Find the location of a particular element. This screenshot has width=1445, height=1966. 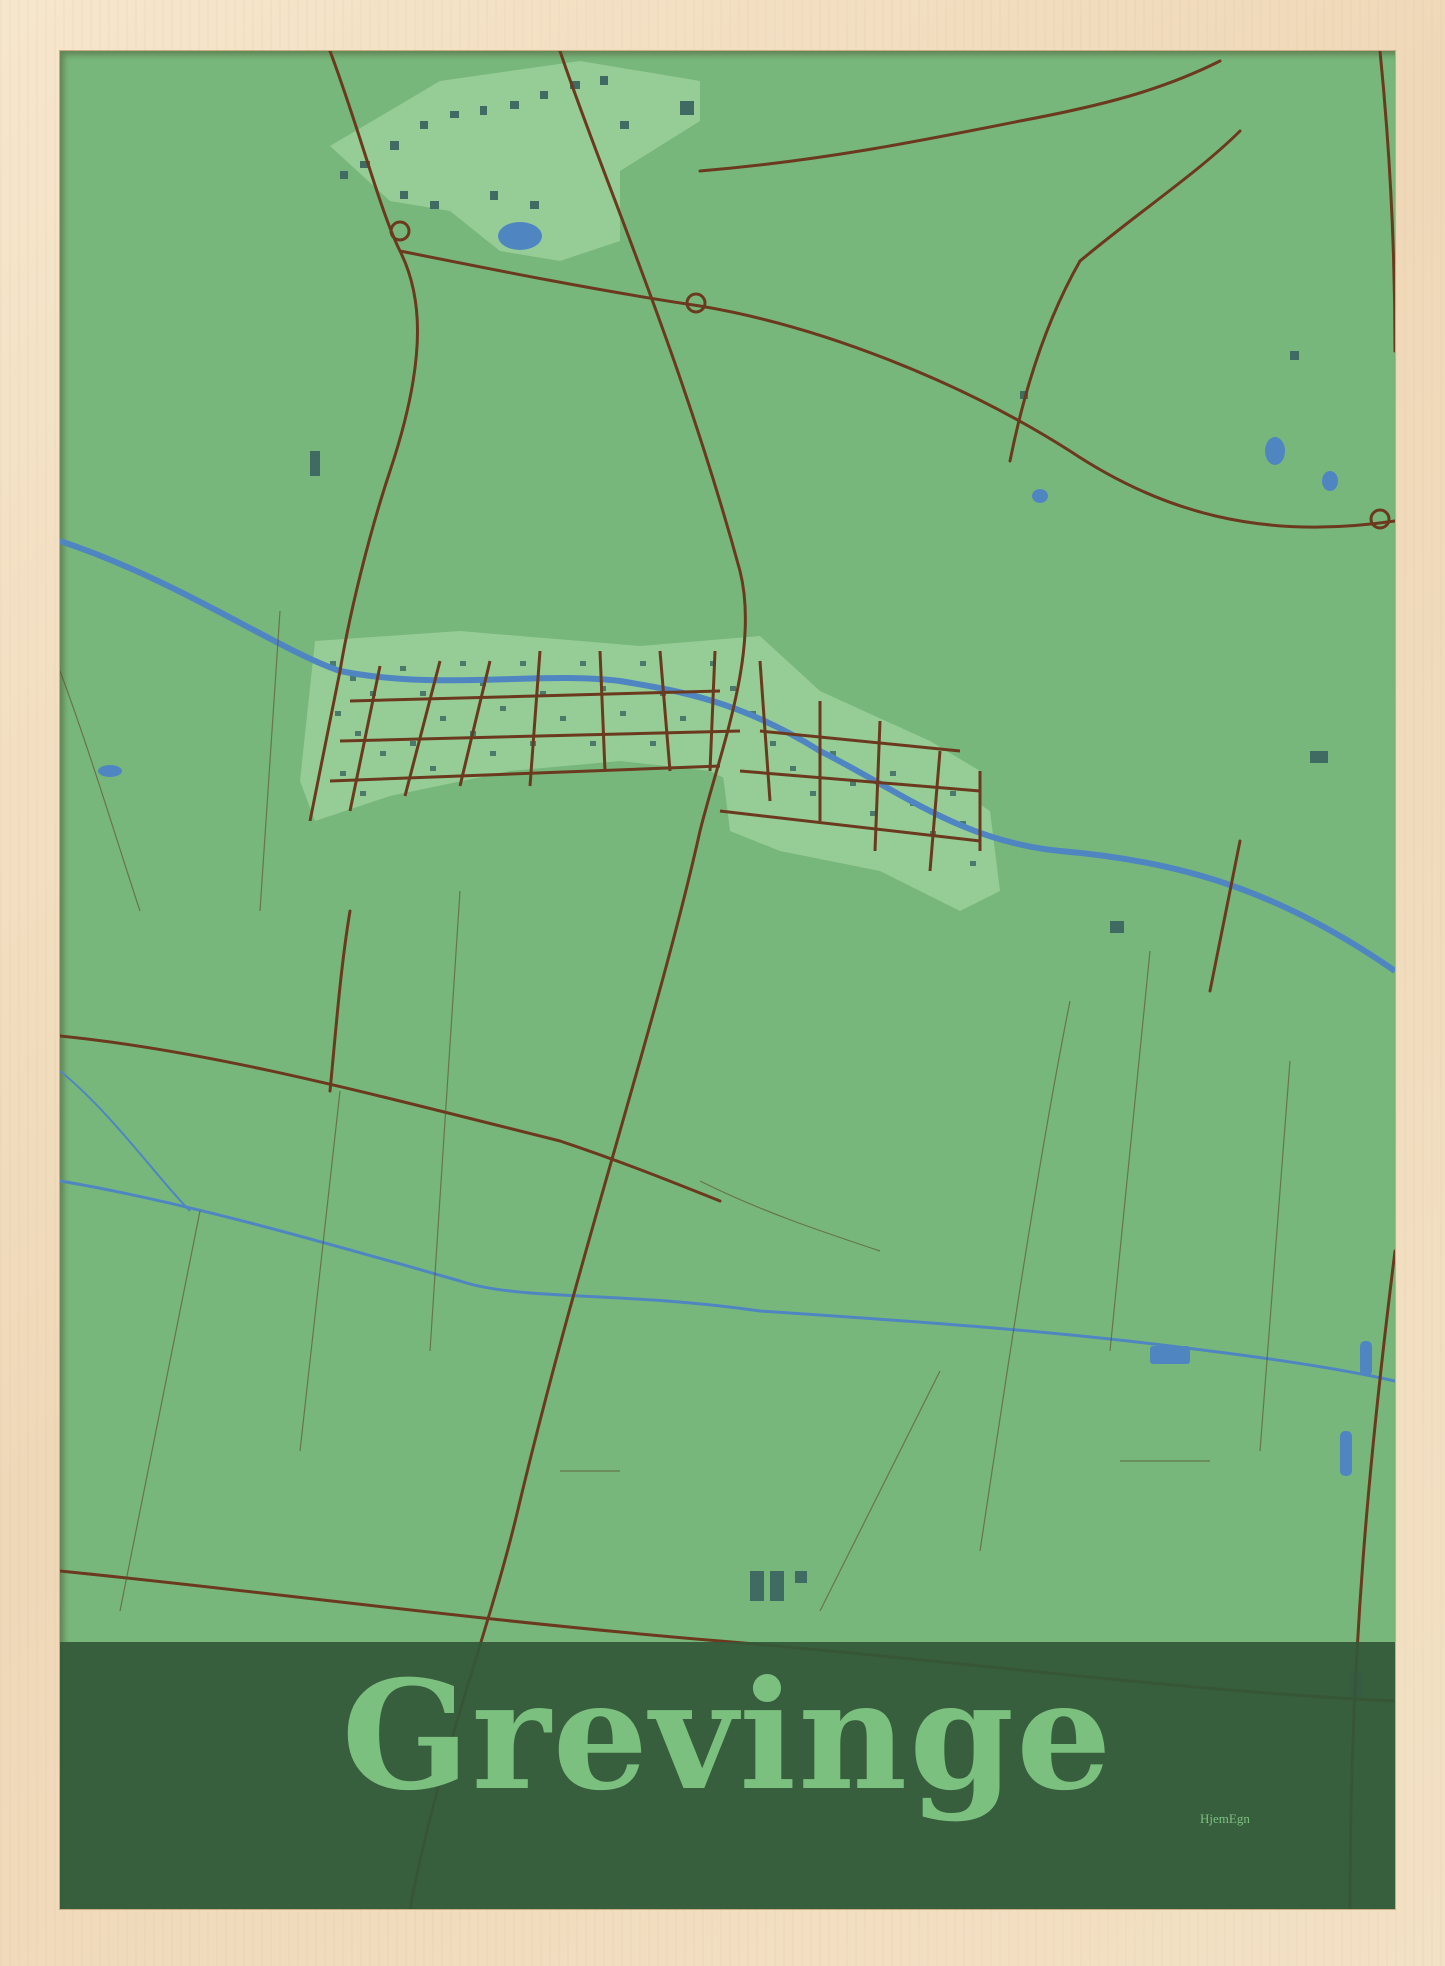

poster-title: Grevinge is located at coordinates (727, 1736).